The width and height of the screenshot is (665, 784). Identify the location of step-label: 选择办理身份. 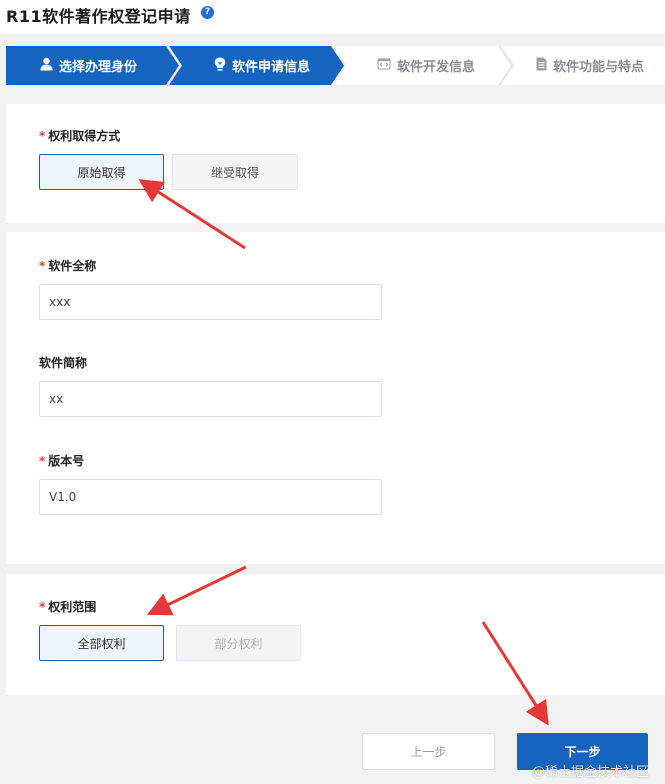
(97, 67).